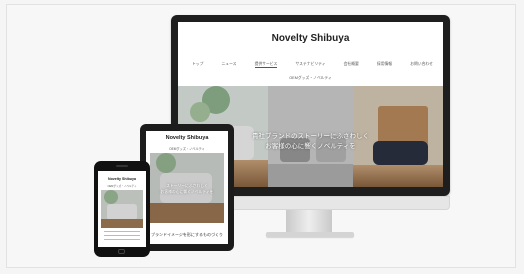 The height and width of the screenshot is (274, 524). What do you see at coordinates (310, 38) in the screenshot?
I see `site-title: Novelty Shibuya` at bounding box center [310, 38].